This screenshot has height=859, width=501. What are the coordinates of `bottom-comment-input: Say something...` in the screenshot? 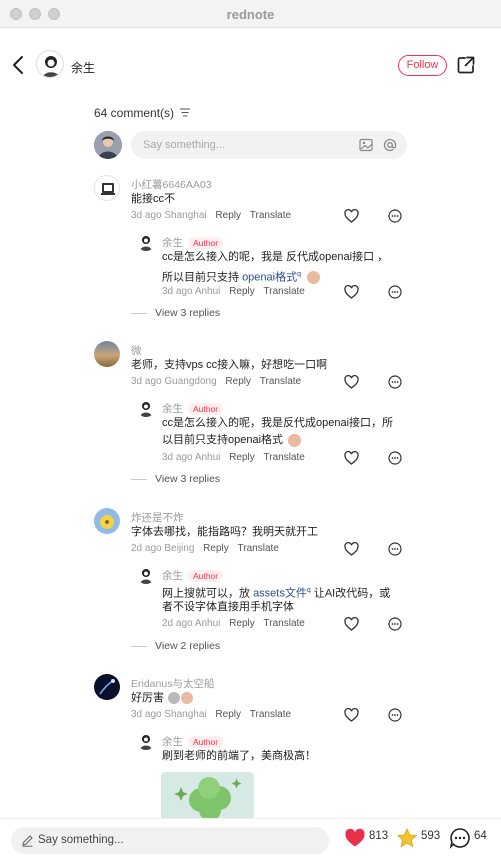 It's located at (170, 840).